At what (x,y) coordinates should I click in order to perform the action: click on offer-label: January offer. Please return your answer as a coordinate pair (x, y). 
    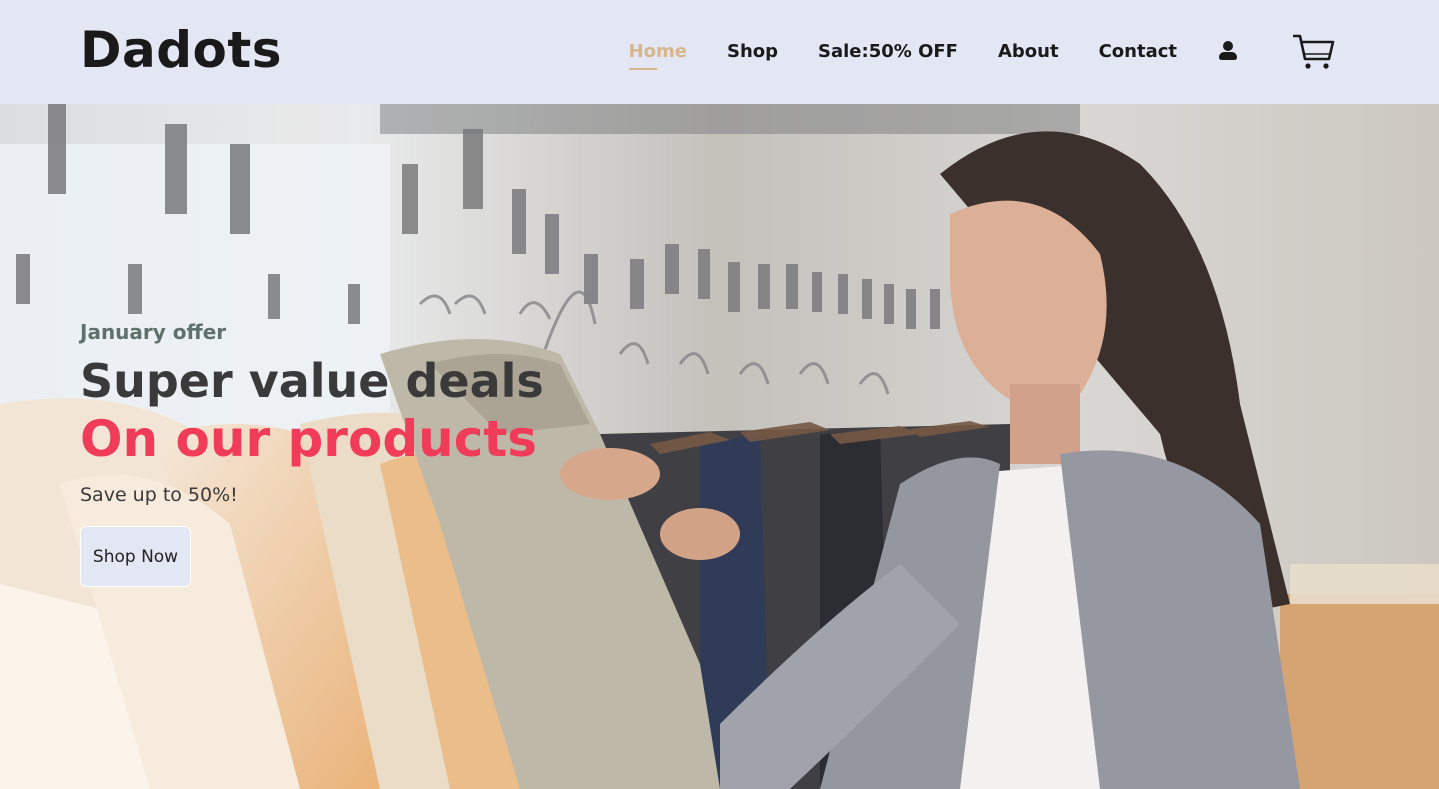
    Looking at the image, I should click on (153, 332).